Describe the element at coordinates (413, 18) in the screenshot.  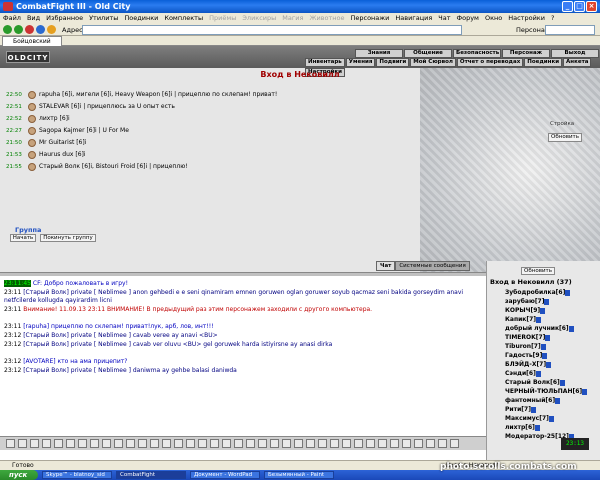
I see `menu-item: Навигация` at that location.